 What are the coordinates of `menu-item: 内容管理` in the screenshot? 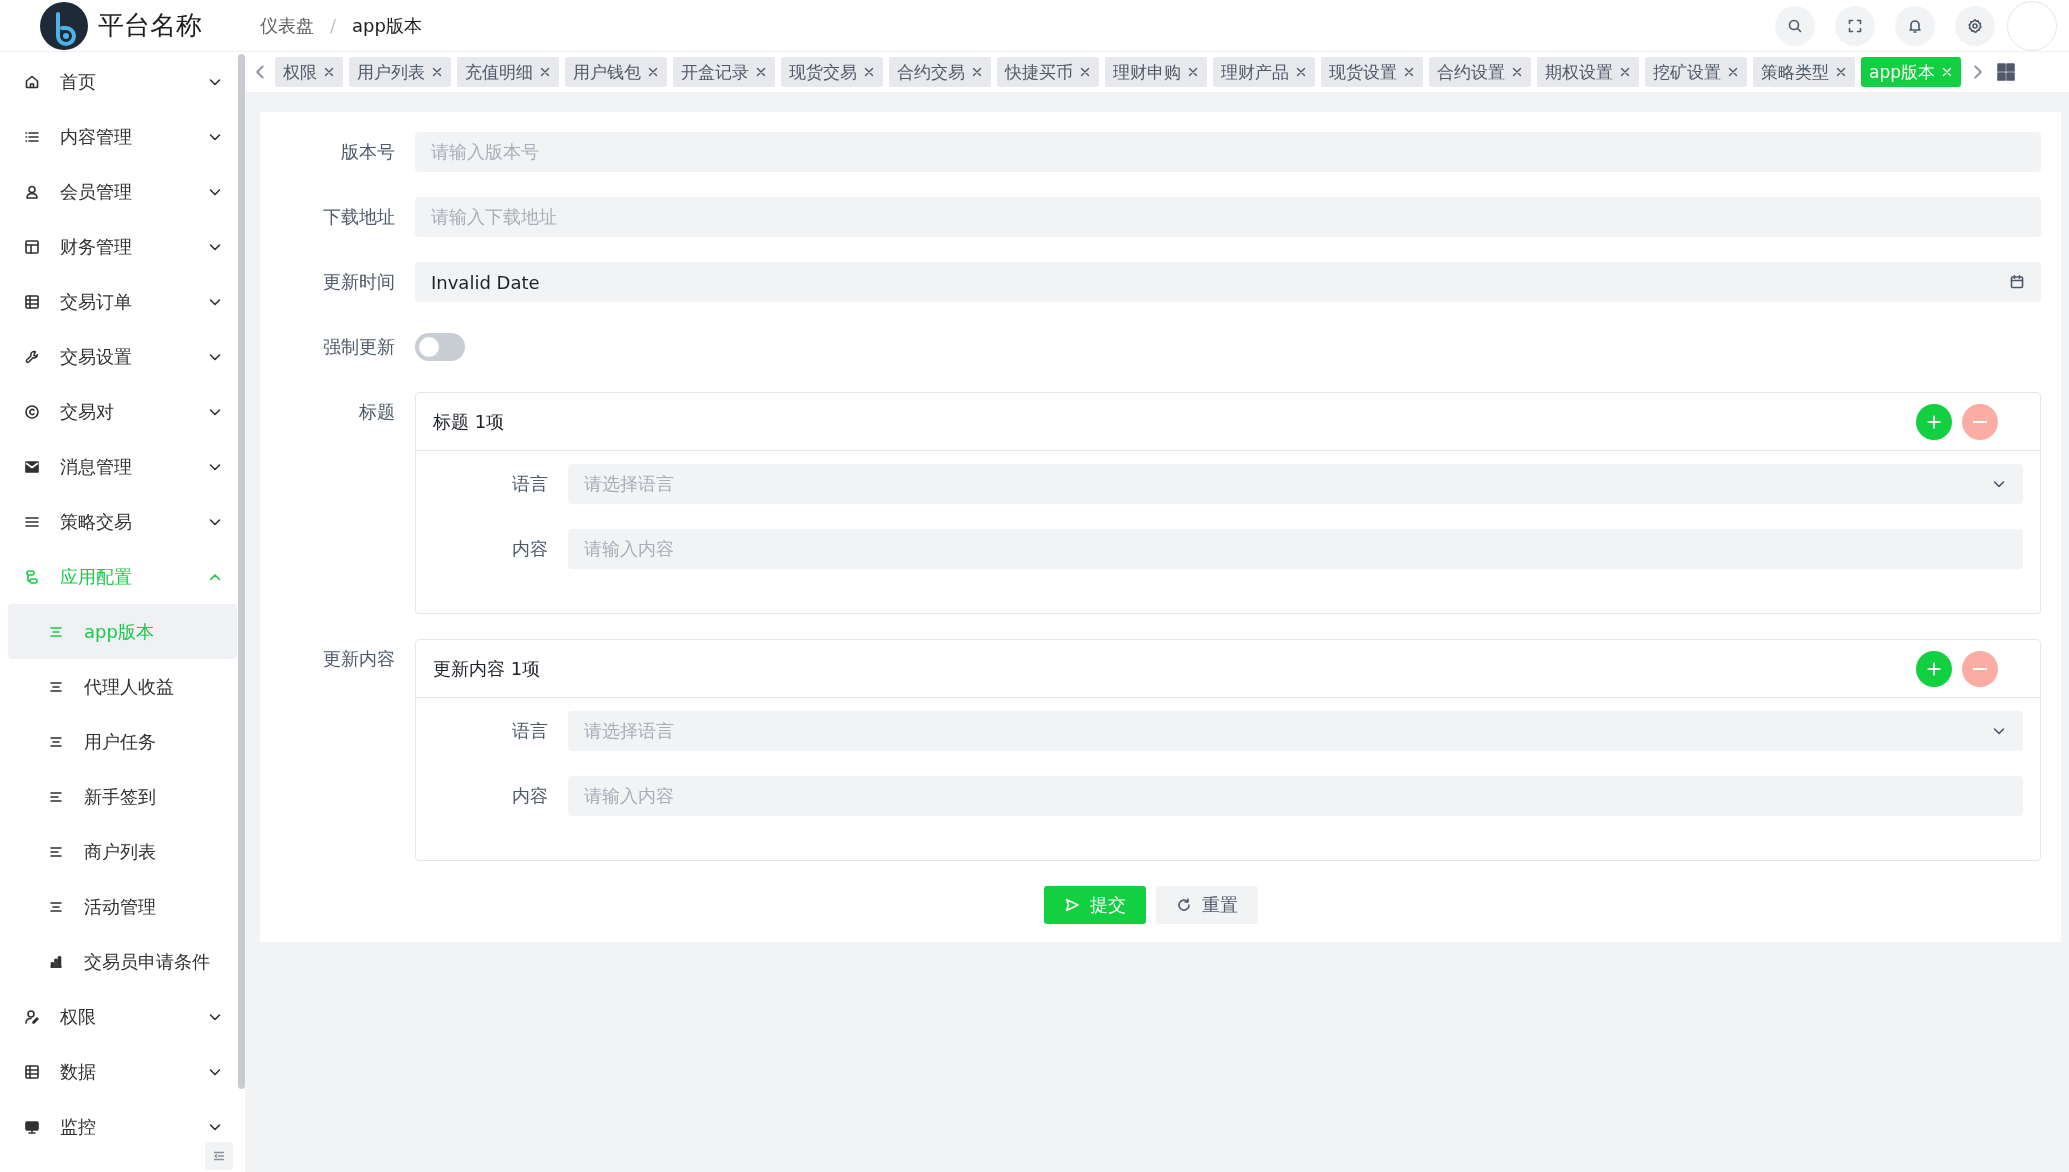 It's located at (117, 136).